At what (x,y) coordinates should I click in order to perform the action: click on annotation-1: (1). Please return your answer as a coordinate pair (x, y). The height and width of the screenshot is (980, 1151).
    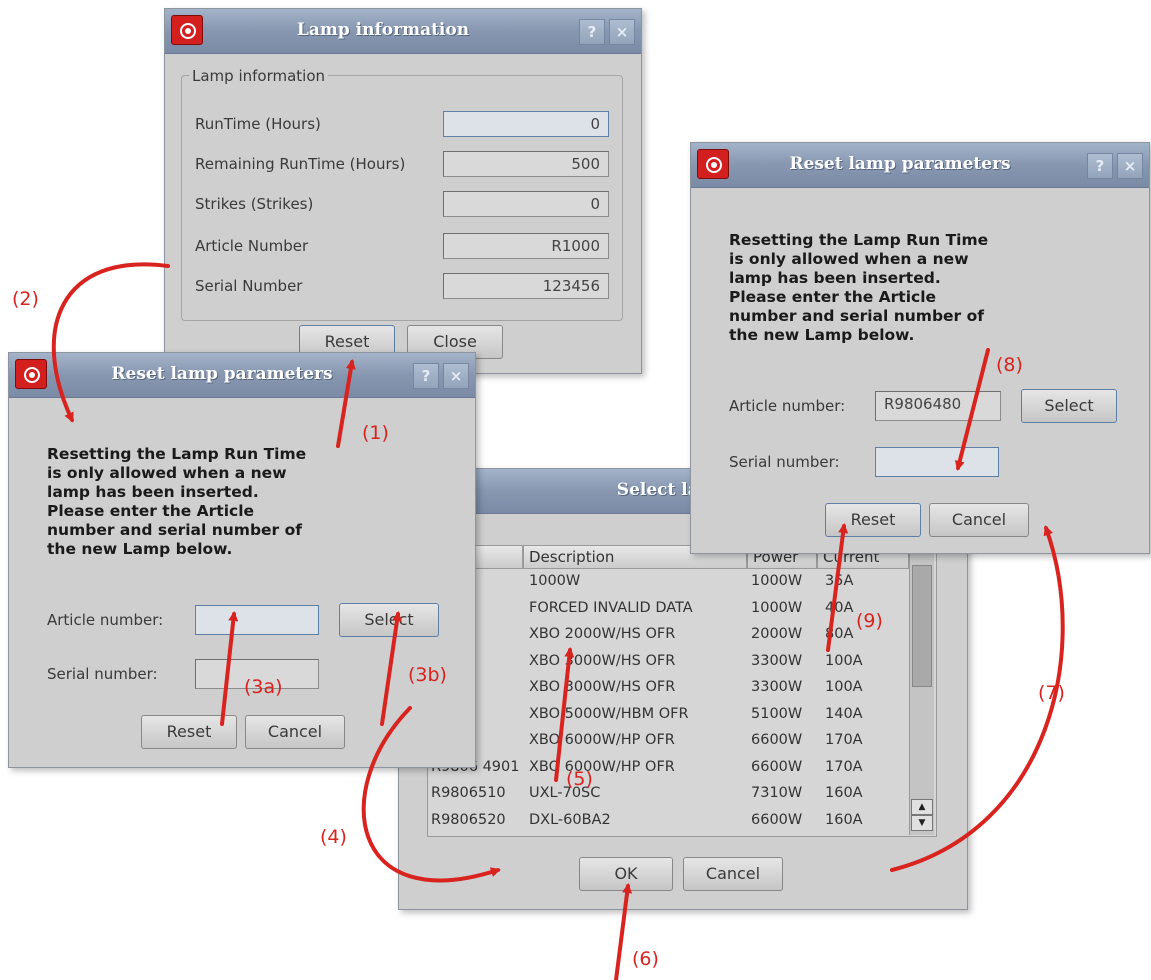
    Looking at the image, I should click on (375, 433).